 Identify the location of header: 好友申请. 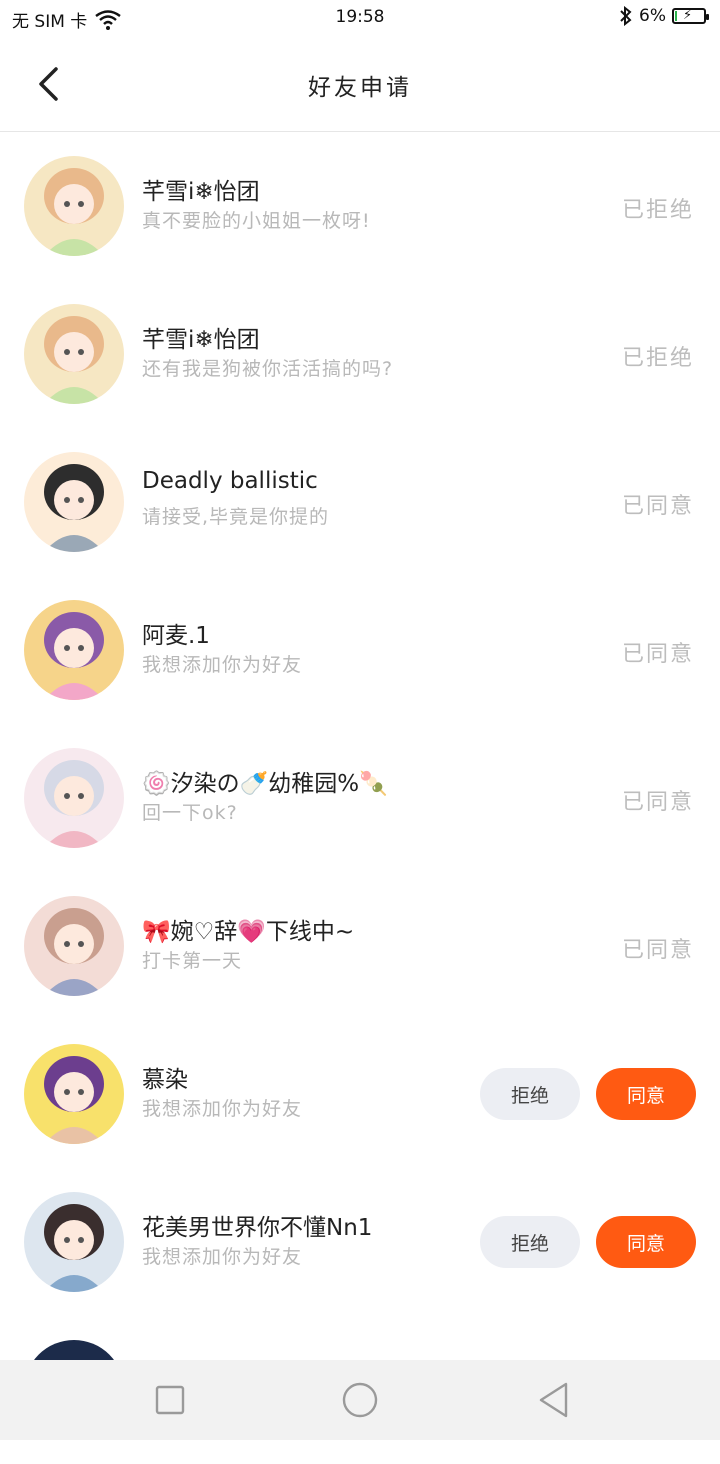
(360, 84).